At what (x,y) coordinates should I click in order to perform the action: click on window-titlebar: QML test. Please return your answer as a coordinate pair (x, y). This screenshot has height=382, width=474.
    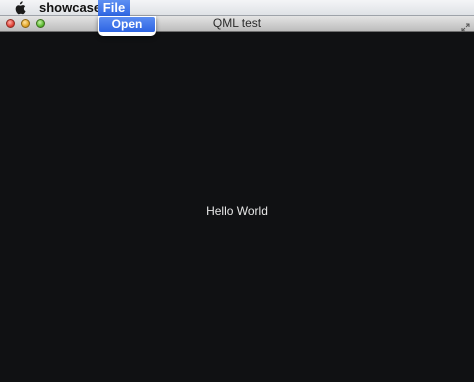
    Looking at the image, I should click on (237, 24).